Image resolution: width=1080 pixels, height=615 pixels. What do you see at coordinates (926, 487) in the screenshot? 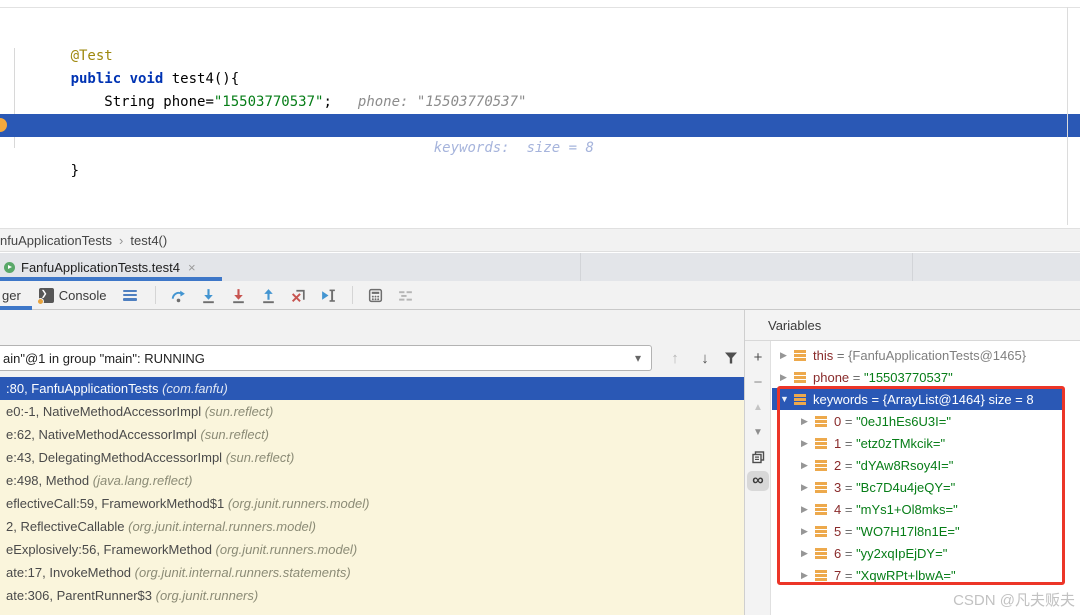
I see `list-item-row: ▶ 3 = "Bc7D4u4jeQY="` at bounding box center [926, 487].